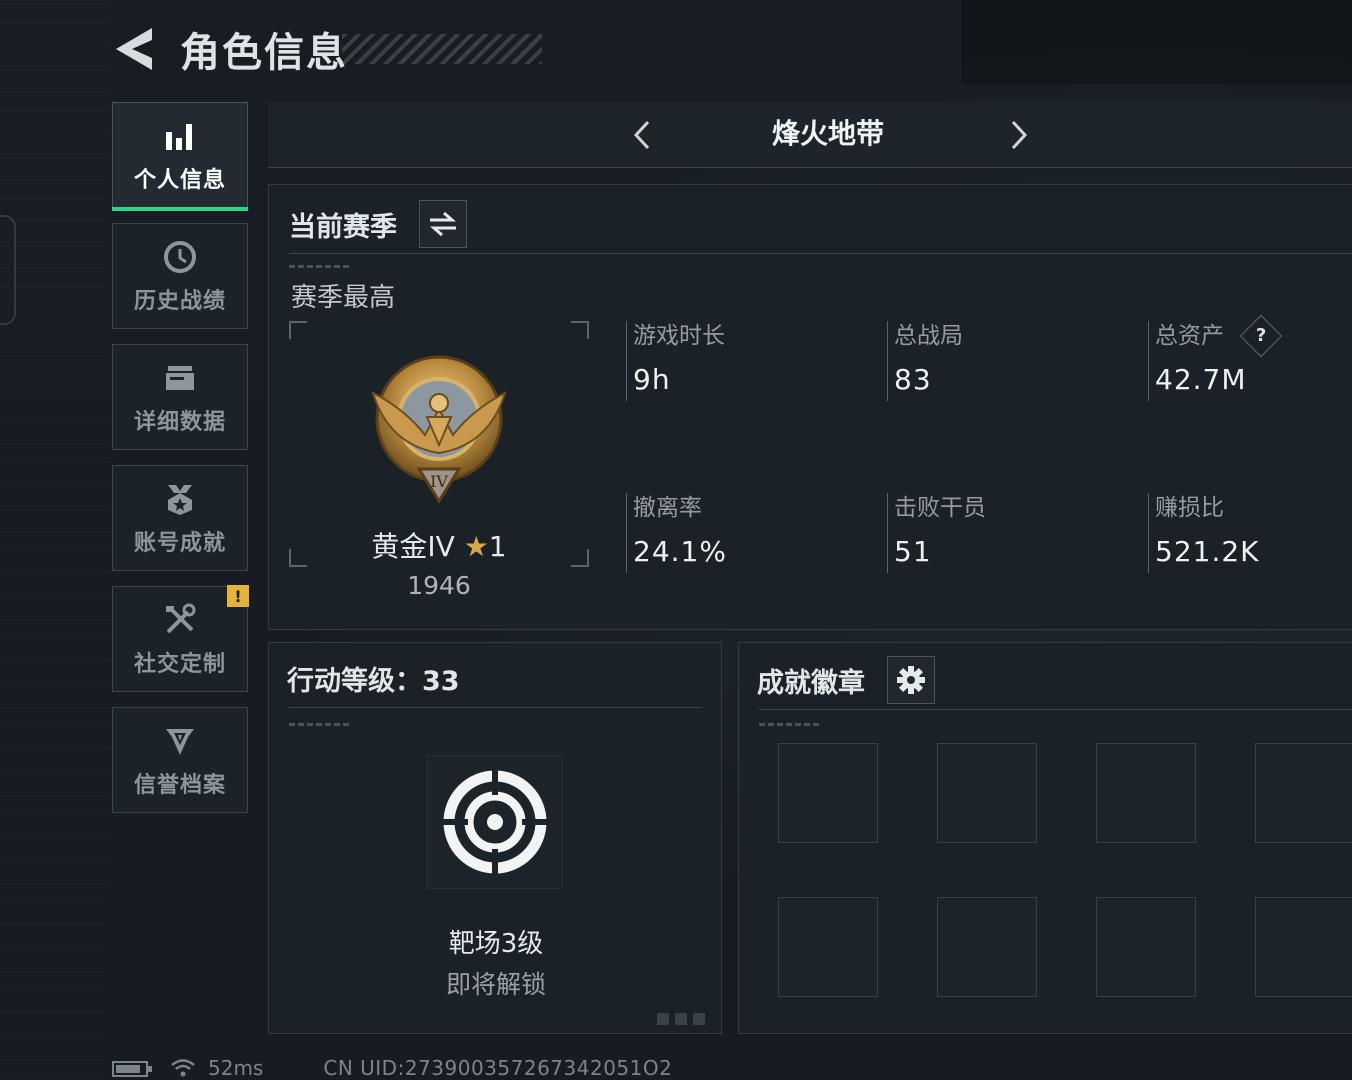 The height and width of the screenshot is (1080, 1352). I want to click on rank-name: 黄金IV ★1, so click(439, 545).